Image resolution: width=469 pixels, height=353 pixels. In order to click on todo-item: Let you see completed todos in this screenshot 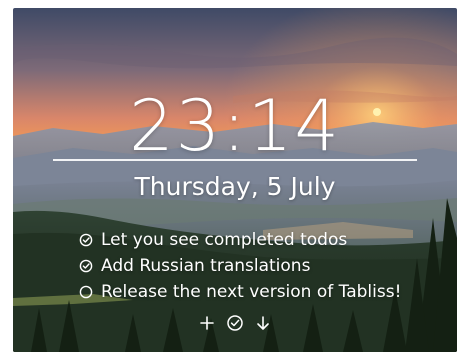, I will do `click(264, 240)`.